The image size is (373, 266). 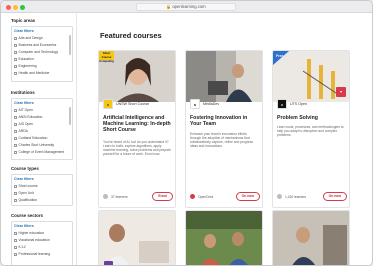 I want to click on provider-name: UTS Open, so click(x=298, y=104).